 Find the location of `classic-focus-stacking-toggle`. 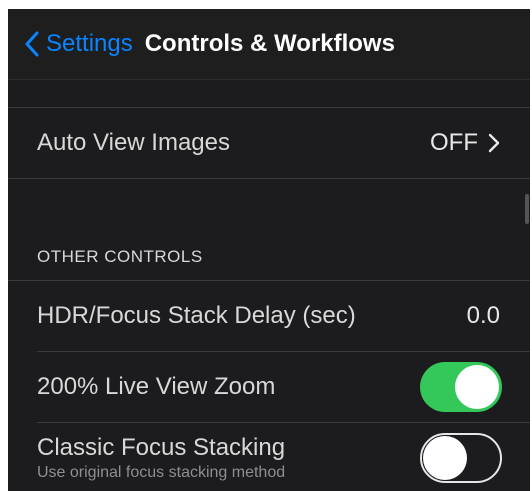

classic-focus-stacking-toggle is located at coordinates (461, 458).